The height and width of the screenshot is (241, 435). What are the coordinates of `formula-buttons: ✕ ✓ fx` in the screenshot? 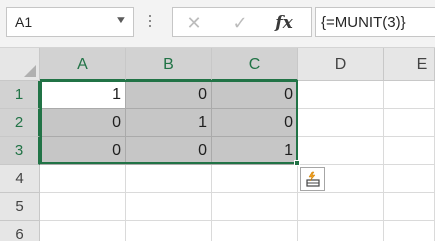 It's located at (242, 22).